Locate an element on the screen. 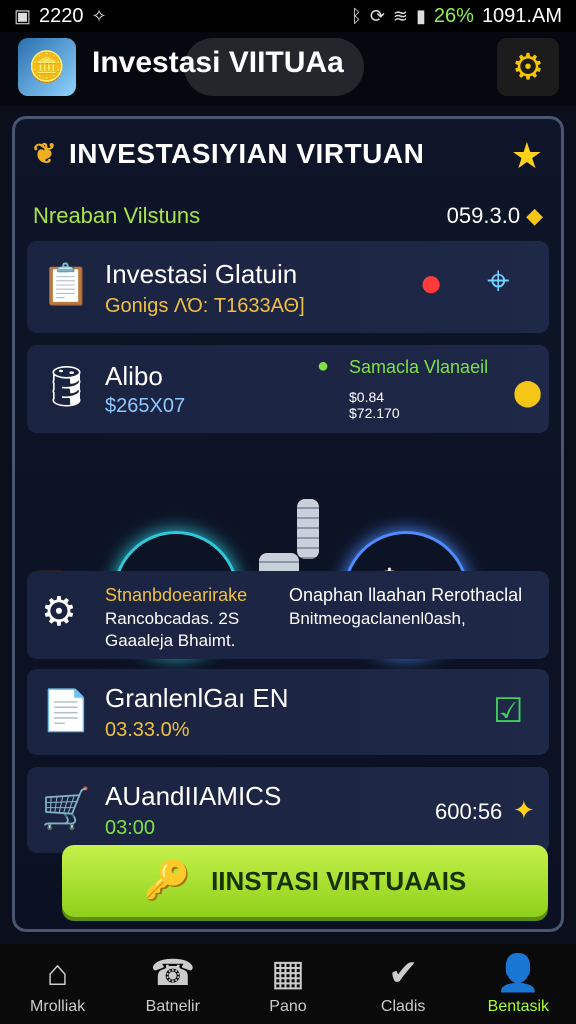 Image resolution: width=576 pixels, height=1024 pixels. panel-title-row: ❦ INVESTASIYIAN VIRTUAN is located at coordinates (228, 153).